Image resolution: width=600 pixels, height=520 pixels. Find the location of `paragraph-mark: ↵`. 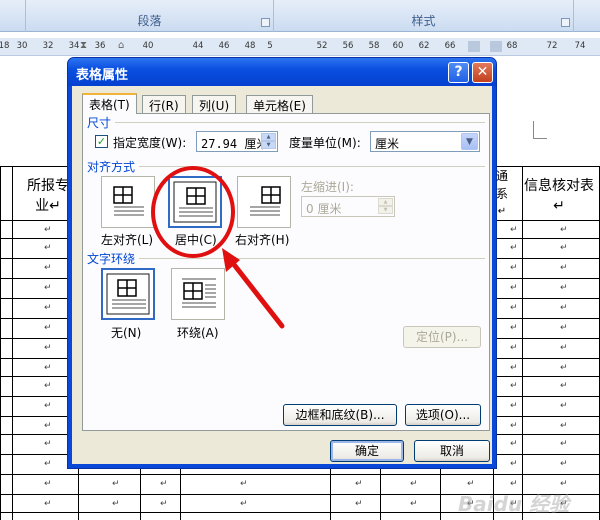

paragraph-mark: ↵ is located at coordinates (502, 211).